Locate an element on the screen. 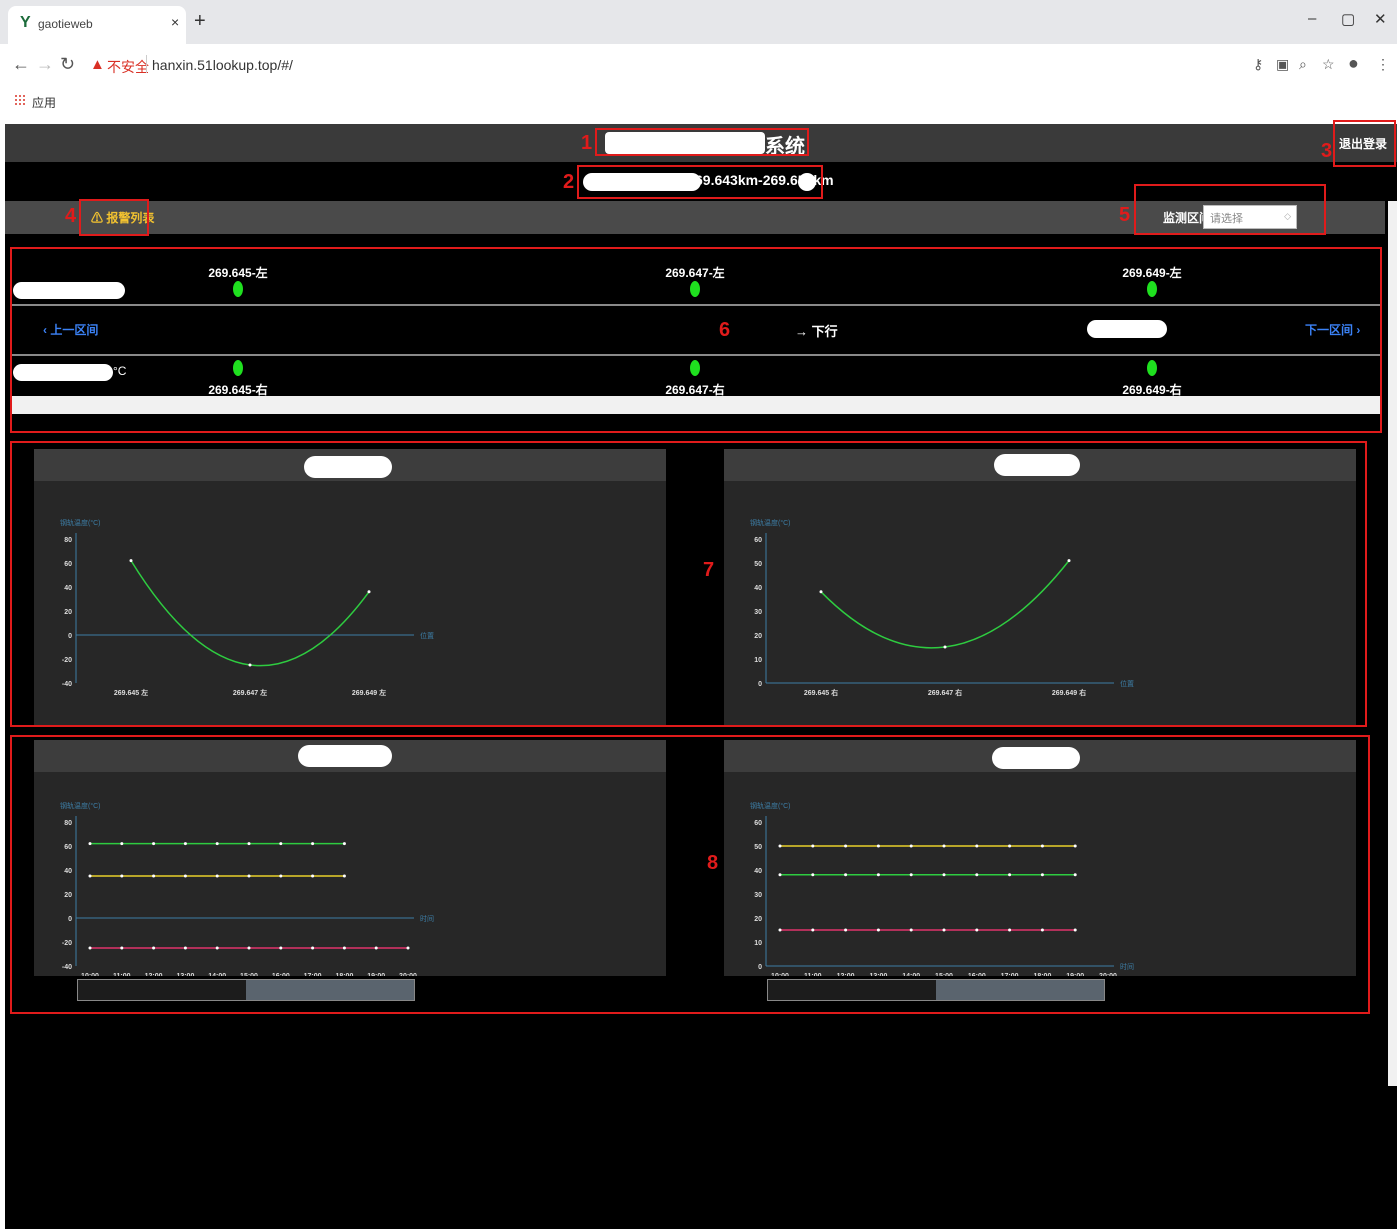  new-tab-button: + is located at coordinates (200, 21).